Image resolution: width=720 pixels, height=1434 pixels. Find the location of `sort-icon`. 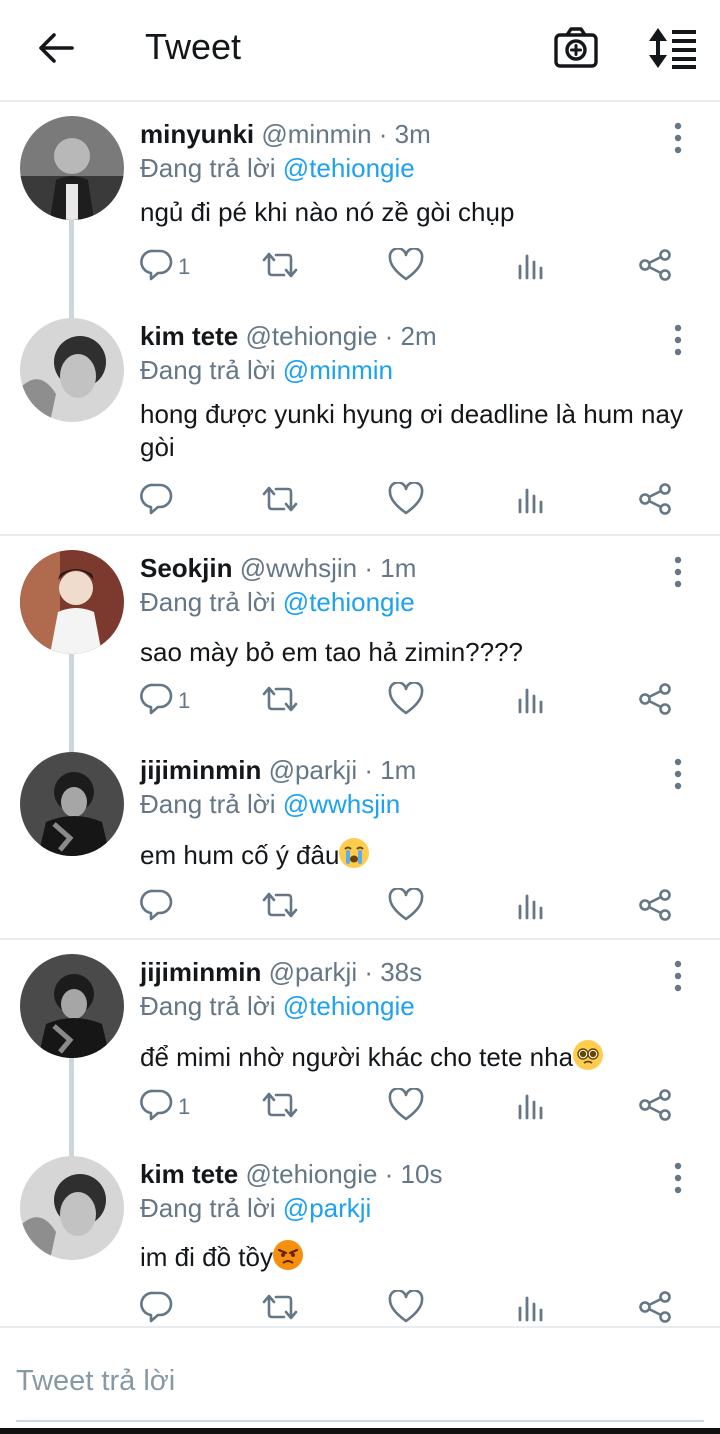

sort-icon is located at coordinates (672, 48).